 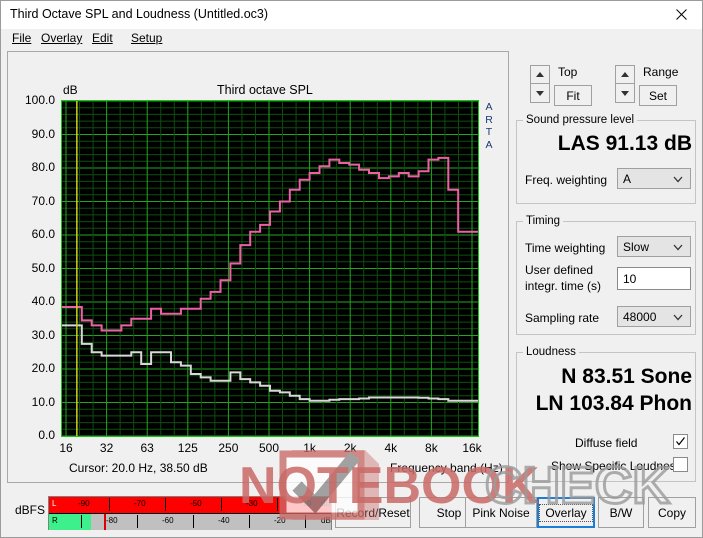 I want to click on meter-left-channel-label: L, so click(x=54, y=503).